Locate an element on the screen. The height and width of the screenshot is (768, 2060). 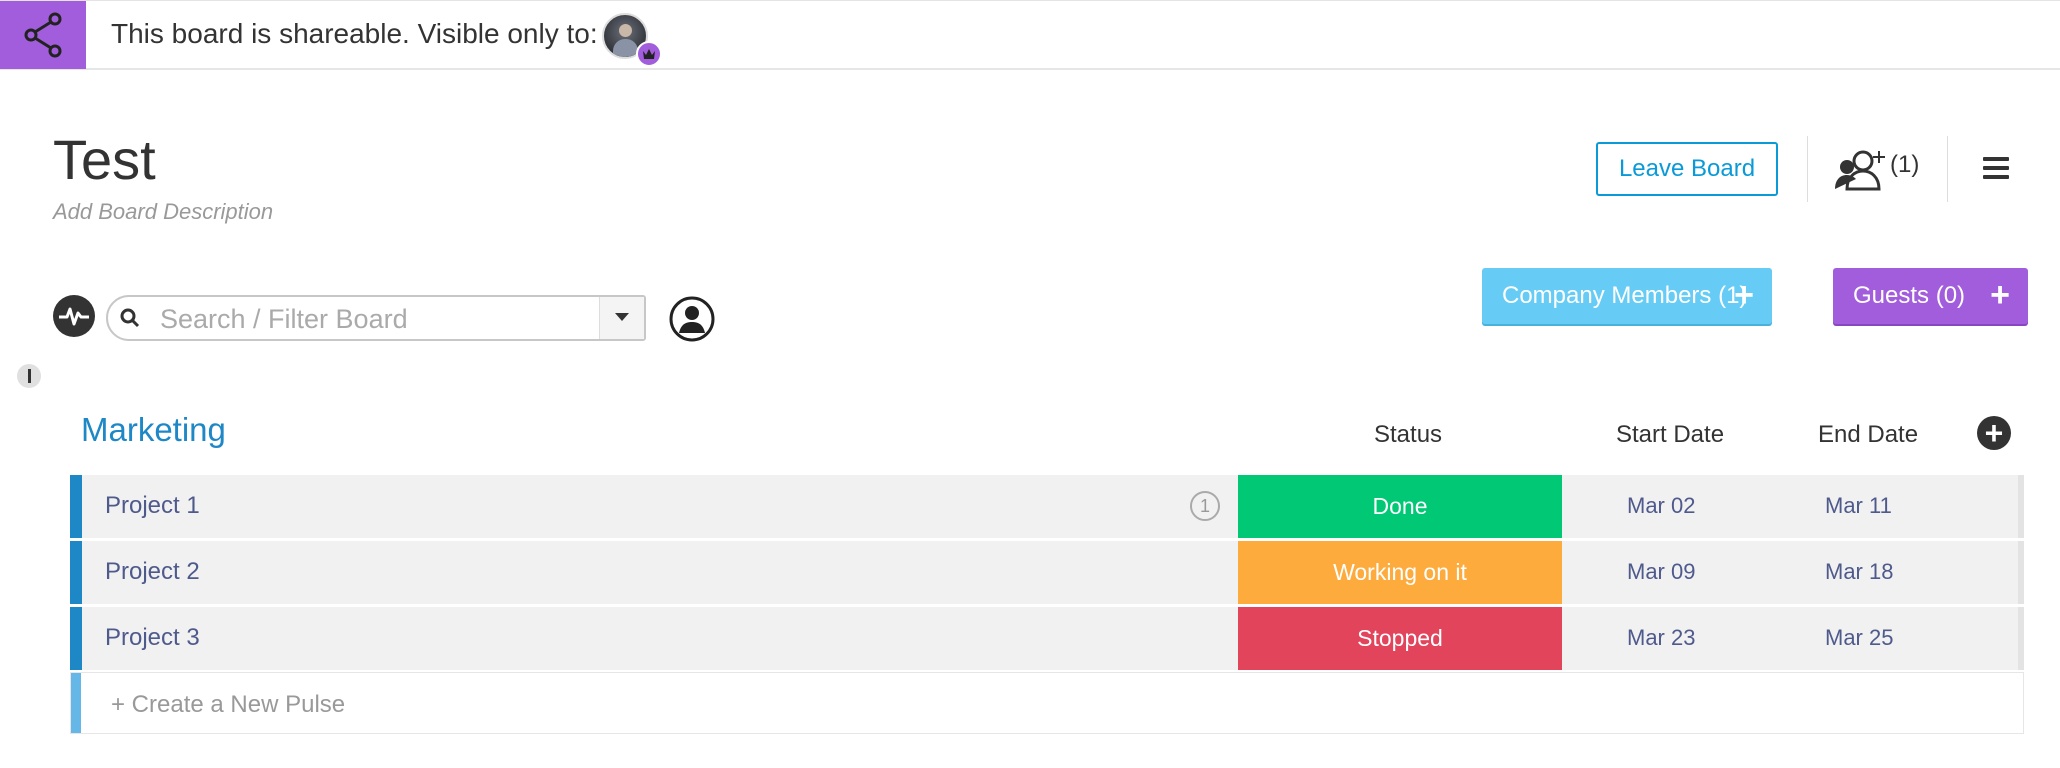
end-date-cell: Mar 11 is located at coordinates (1858, 506).